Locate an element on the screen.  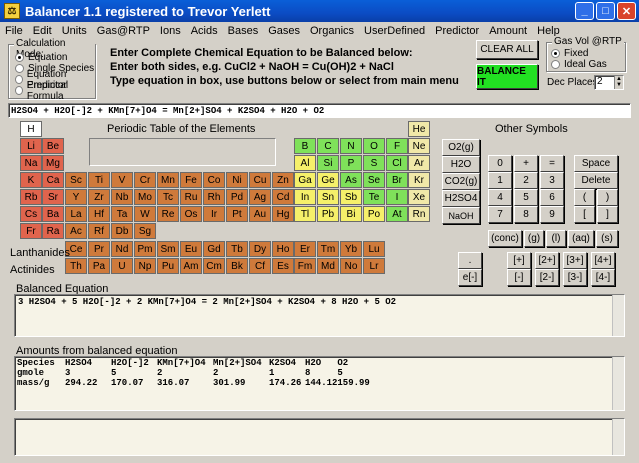
symbol-co2-button: CO2(g) is located at coordinates (461, 181).